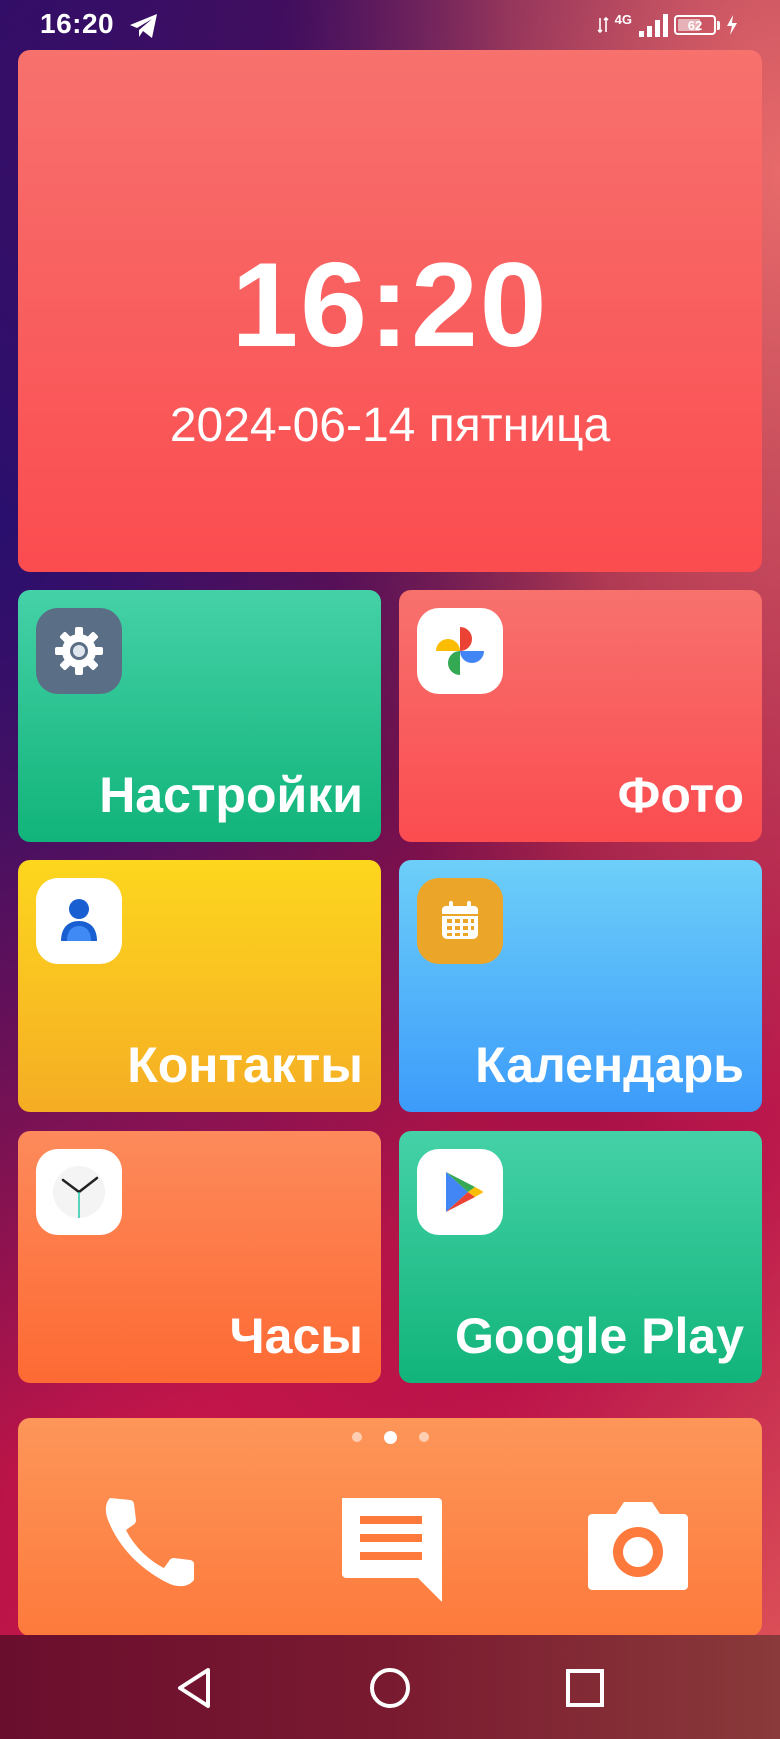 The image size is (780, 1739). I want to click on navigation-bar, so click(390, 1687).